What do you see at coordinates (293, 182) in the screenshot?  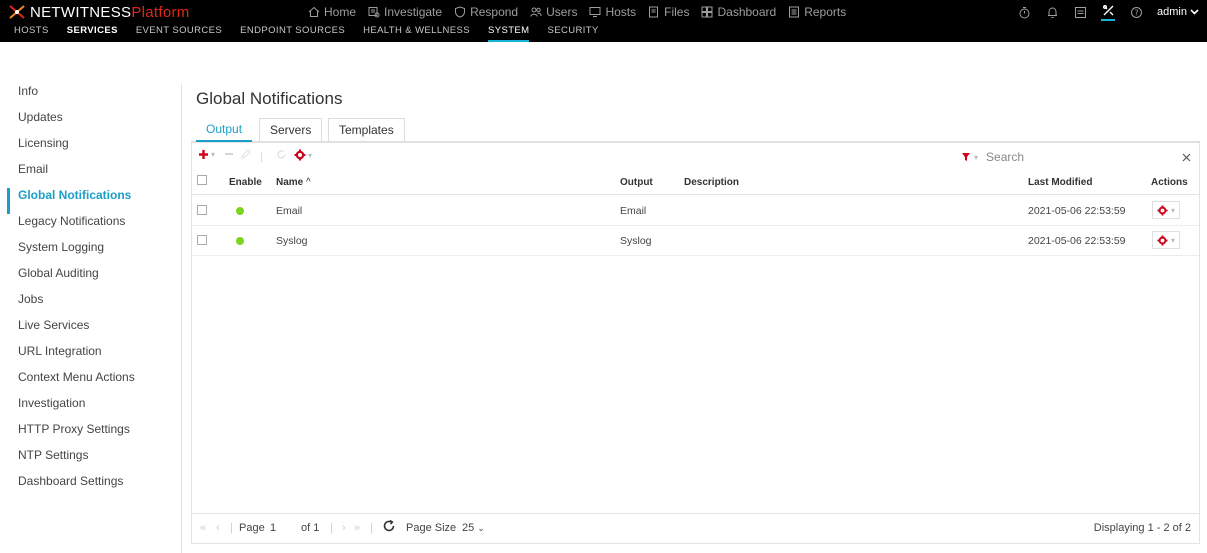 I see `column-name: Name ^` at bounding box center [293, 182].